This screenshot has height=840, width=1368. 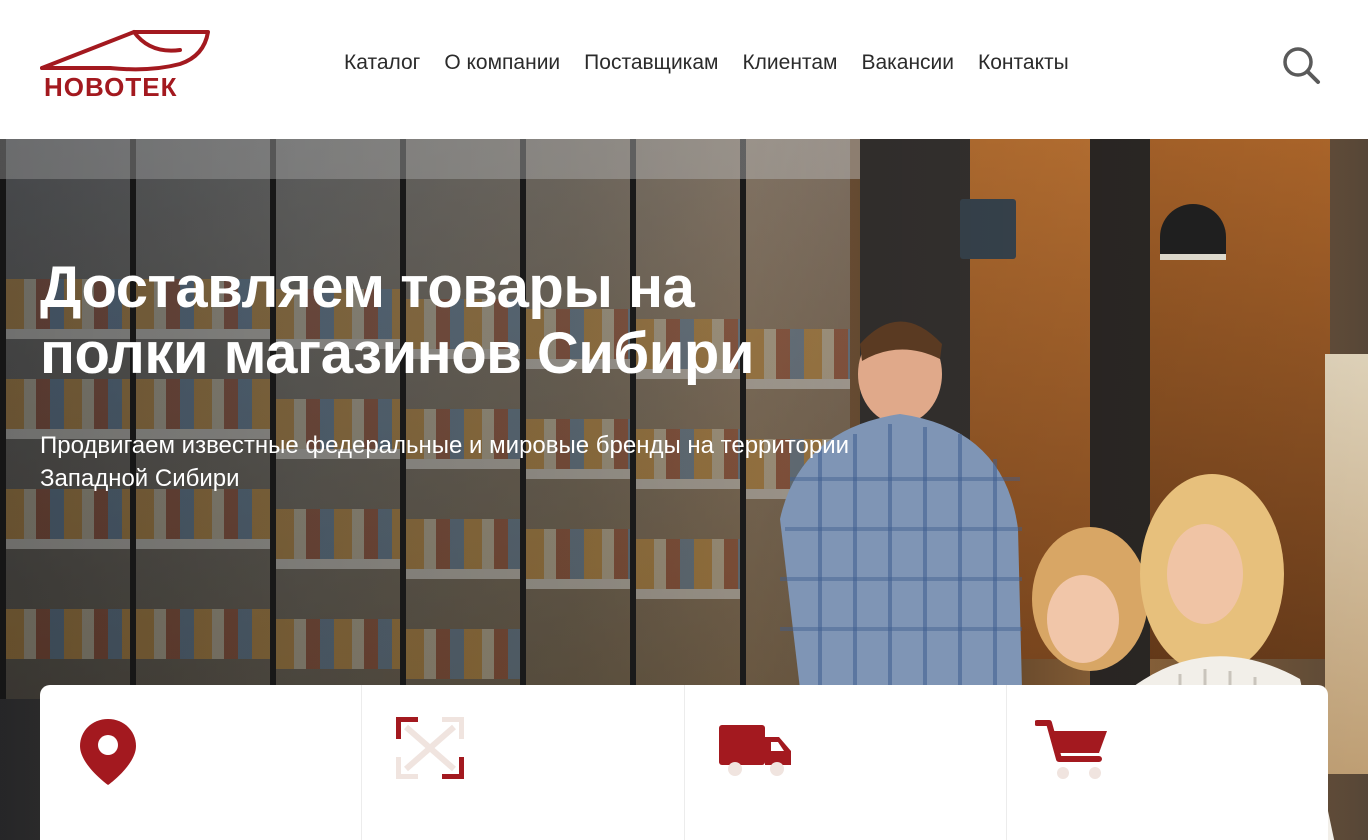 I want to click on search-icon, so click(x=1301, y=65).